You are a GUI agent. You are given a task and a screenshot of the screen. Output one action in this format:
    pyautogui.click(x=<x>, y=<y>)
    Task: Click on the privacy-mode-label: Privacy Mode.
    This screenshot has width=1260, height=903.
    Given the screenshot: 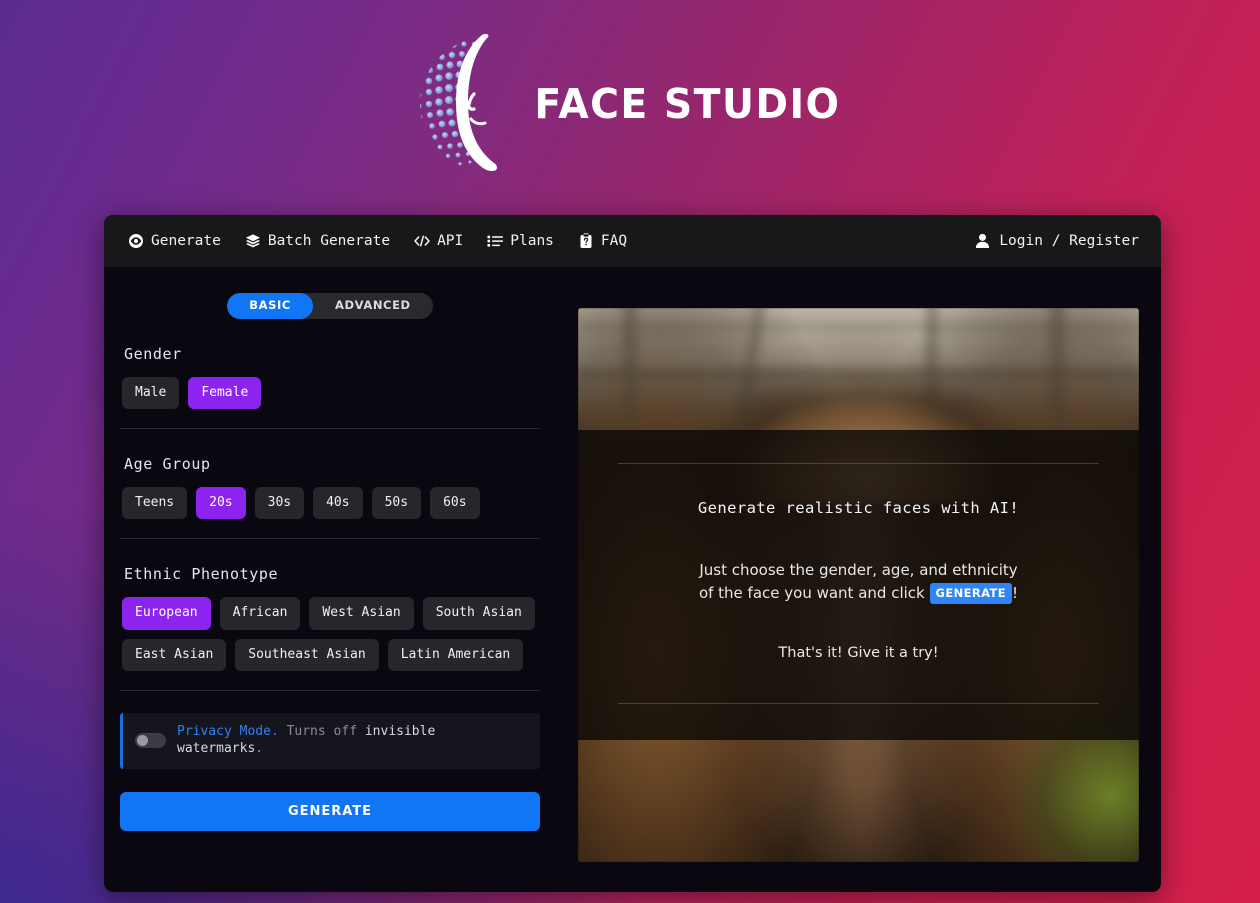 What is the action you would take?
    pyautogui.click(x=228, y=731)
    